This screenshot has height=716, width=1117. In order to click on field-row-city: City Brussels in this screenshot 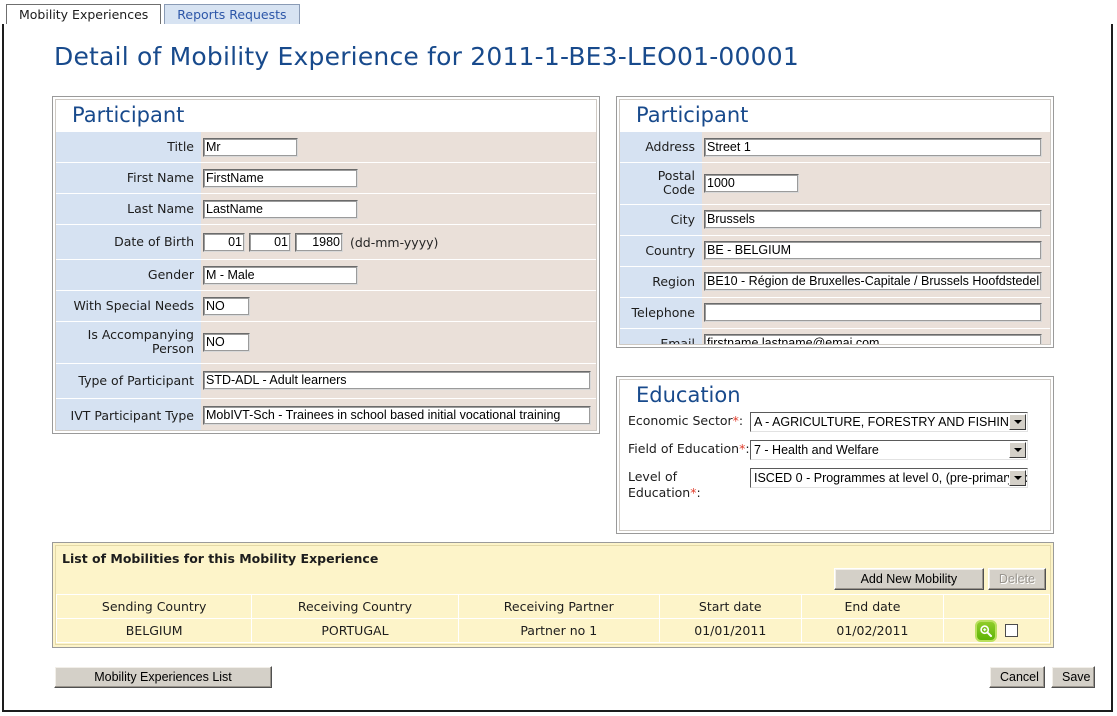, I will do `click(835, 220)`.